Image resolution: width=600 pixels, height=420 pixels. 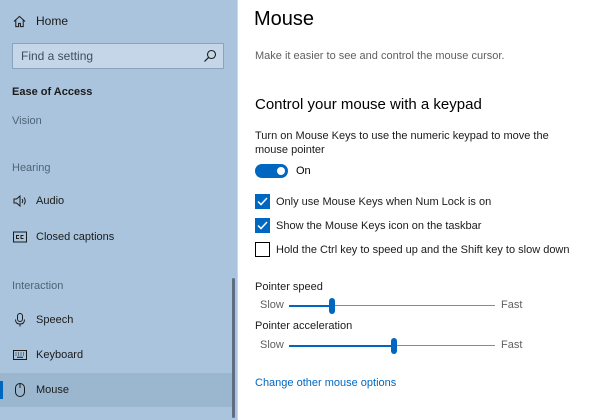 I want to click on keyboard-icon, so click(x=20, y=355).